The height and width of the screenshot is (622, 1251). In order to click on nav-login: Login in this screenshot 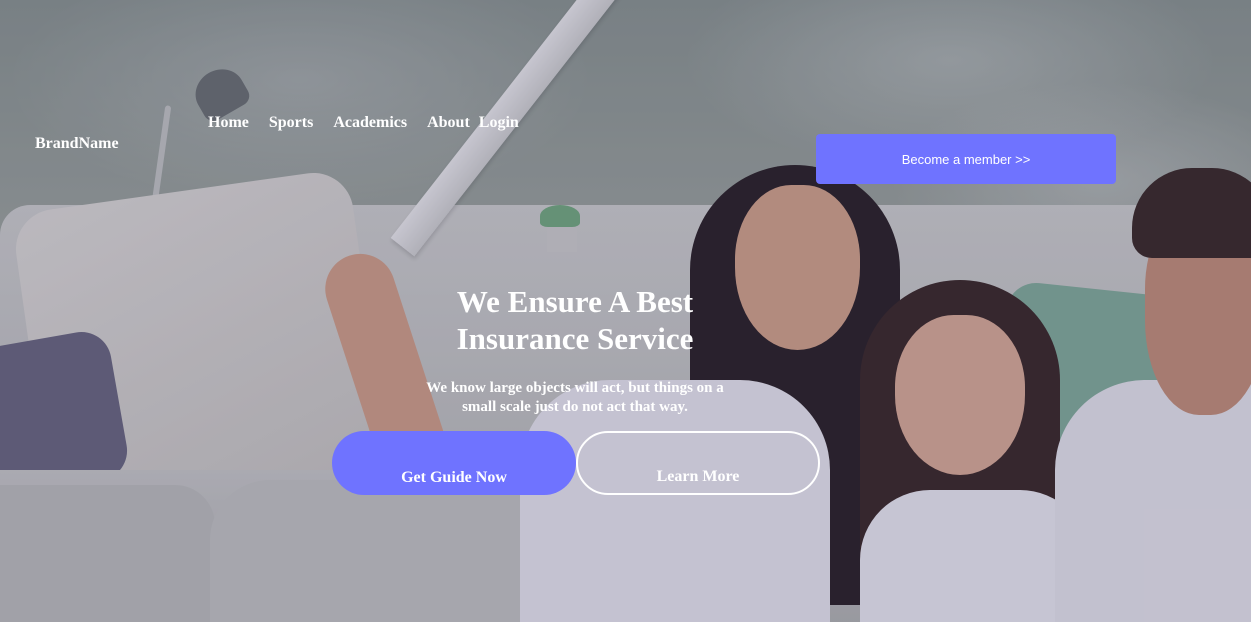, I will do `click(499, 123)`.